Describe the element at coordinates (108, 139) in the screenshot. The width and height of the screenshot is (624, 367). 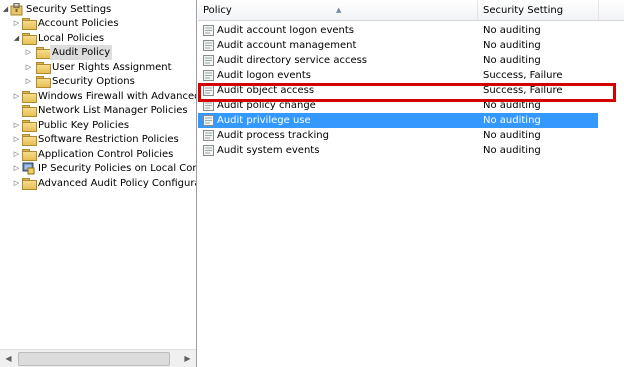
I see `tree-item-label: Software Restriction Policies` at that location.